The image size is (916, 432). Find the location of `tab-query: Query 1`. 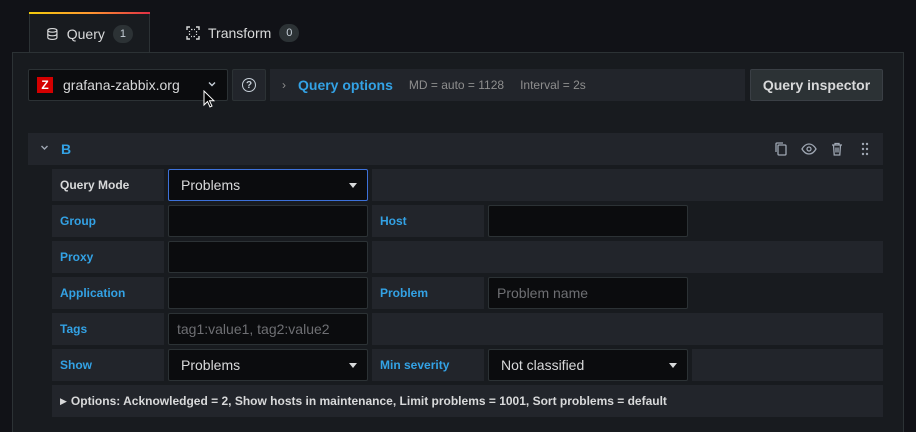

tab-query: Query 1 is located at coordinates (89, 32).